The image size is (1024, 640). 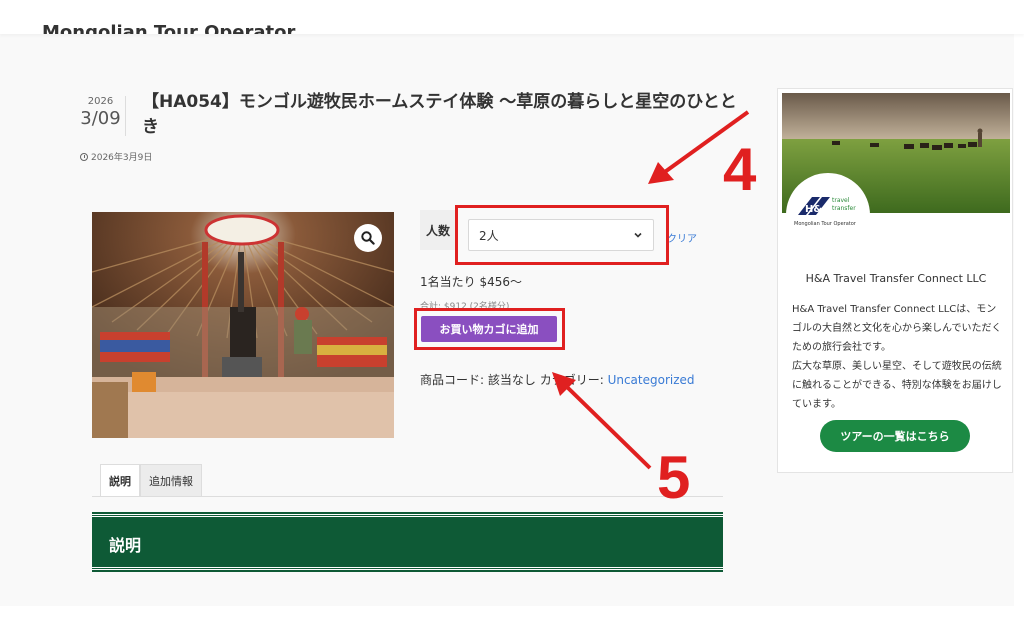 I want to click on description-heading: 説明, so click(x=125, y=545).